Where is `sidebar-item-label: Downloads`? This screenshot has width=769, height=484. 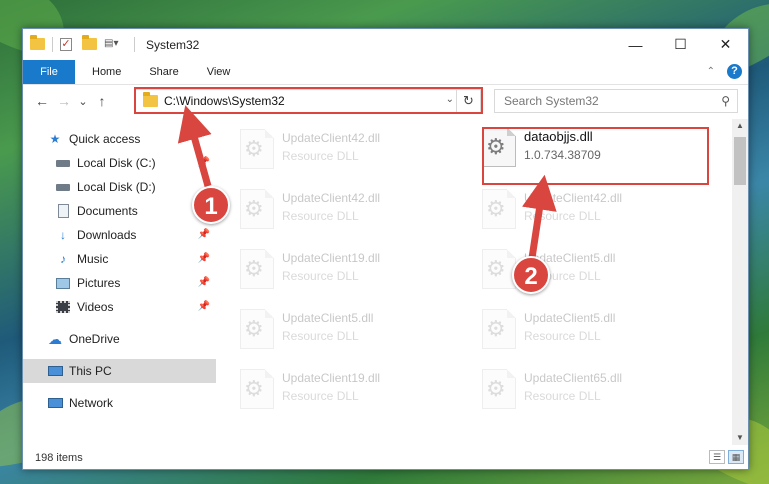
sidebar-item-label: Downloads is located at coordinates (107, 235).